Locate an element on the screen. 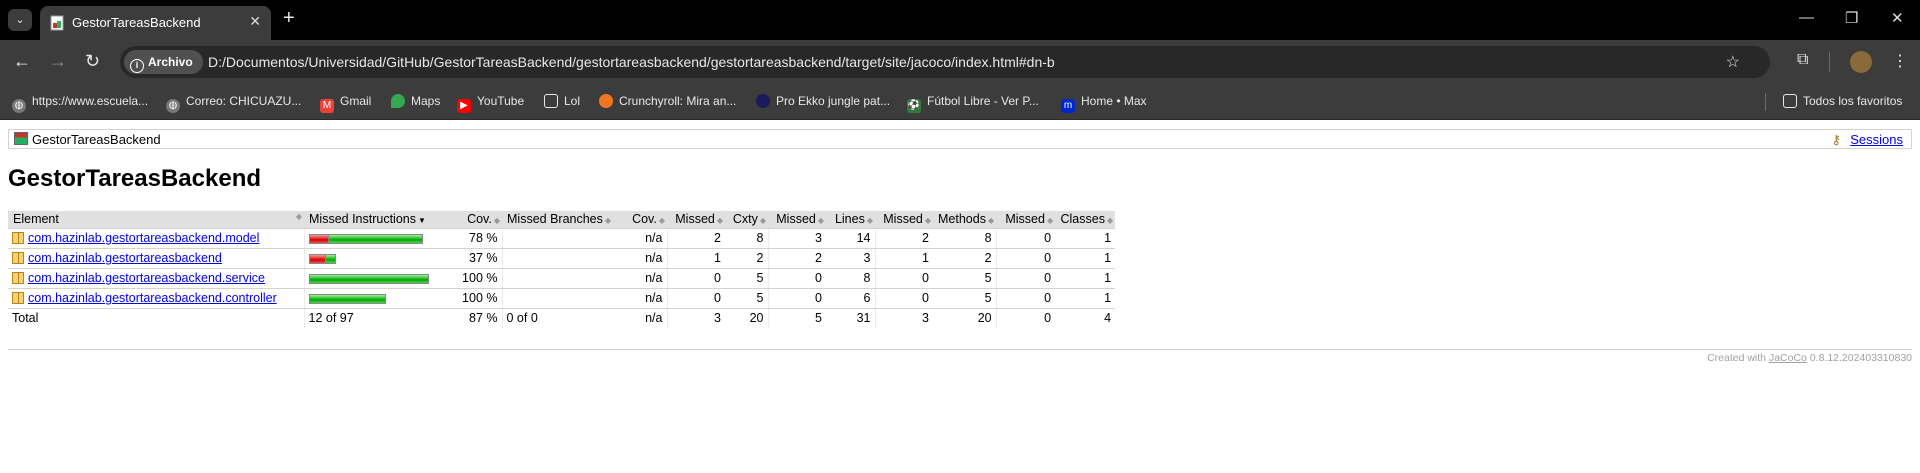 This screenshot has height=473, width=1920. lines-cell: 8 is located at coordinates (850, 278).